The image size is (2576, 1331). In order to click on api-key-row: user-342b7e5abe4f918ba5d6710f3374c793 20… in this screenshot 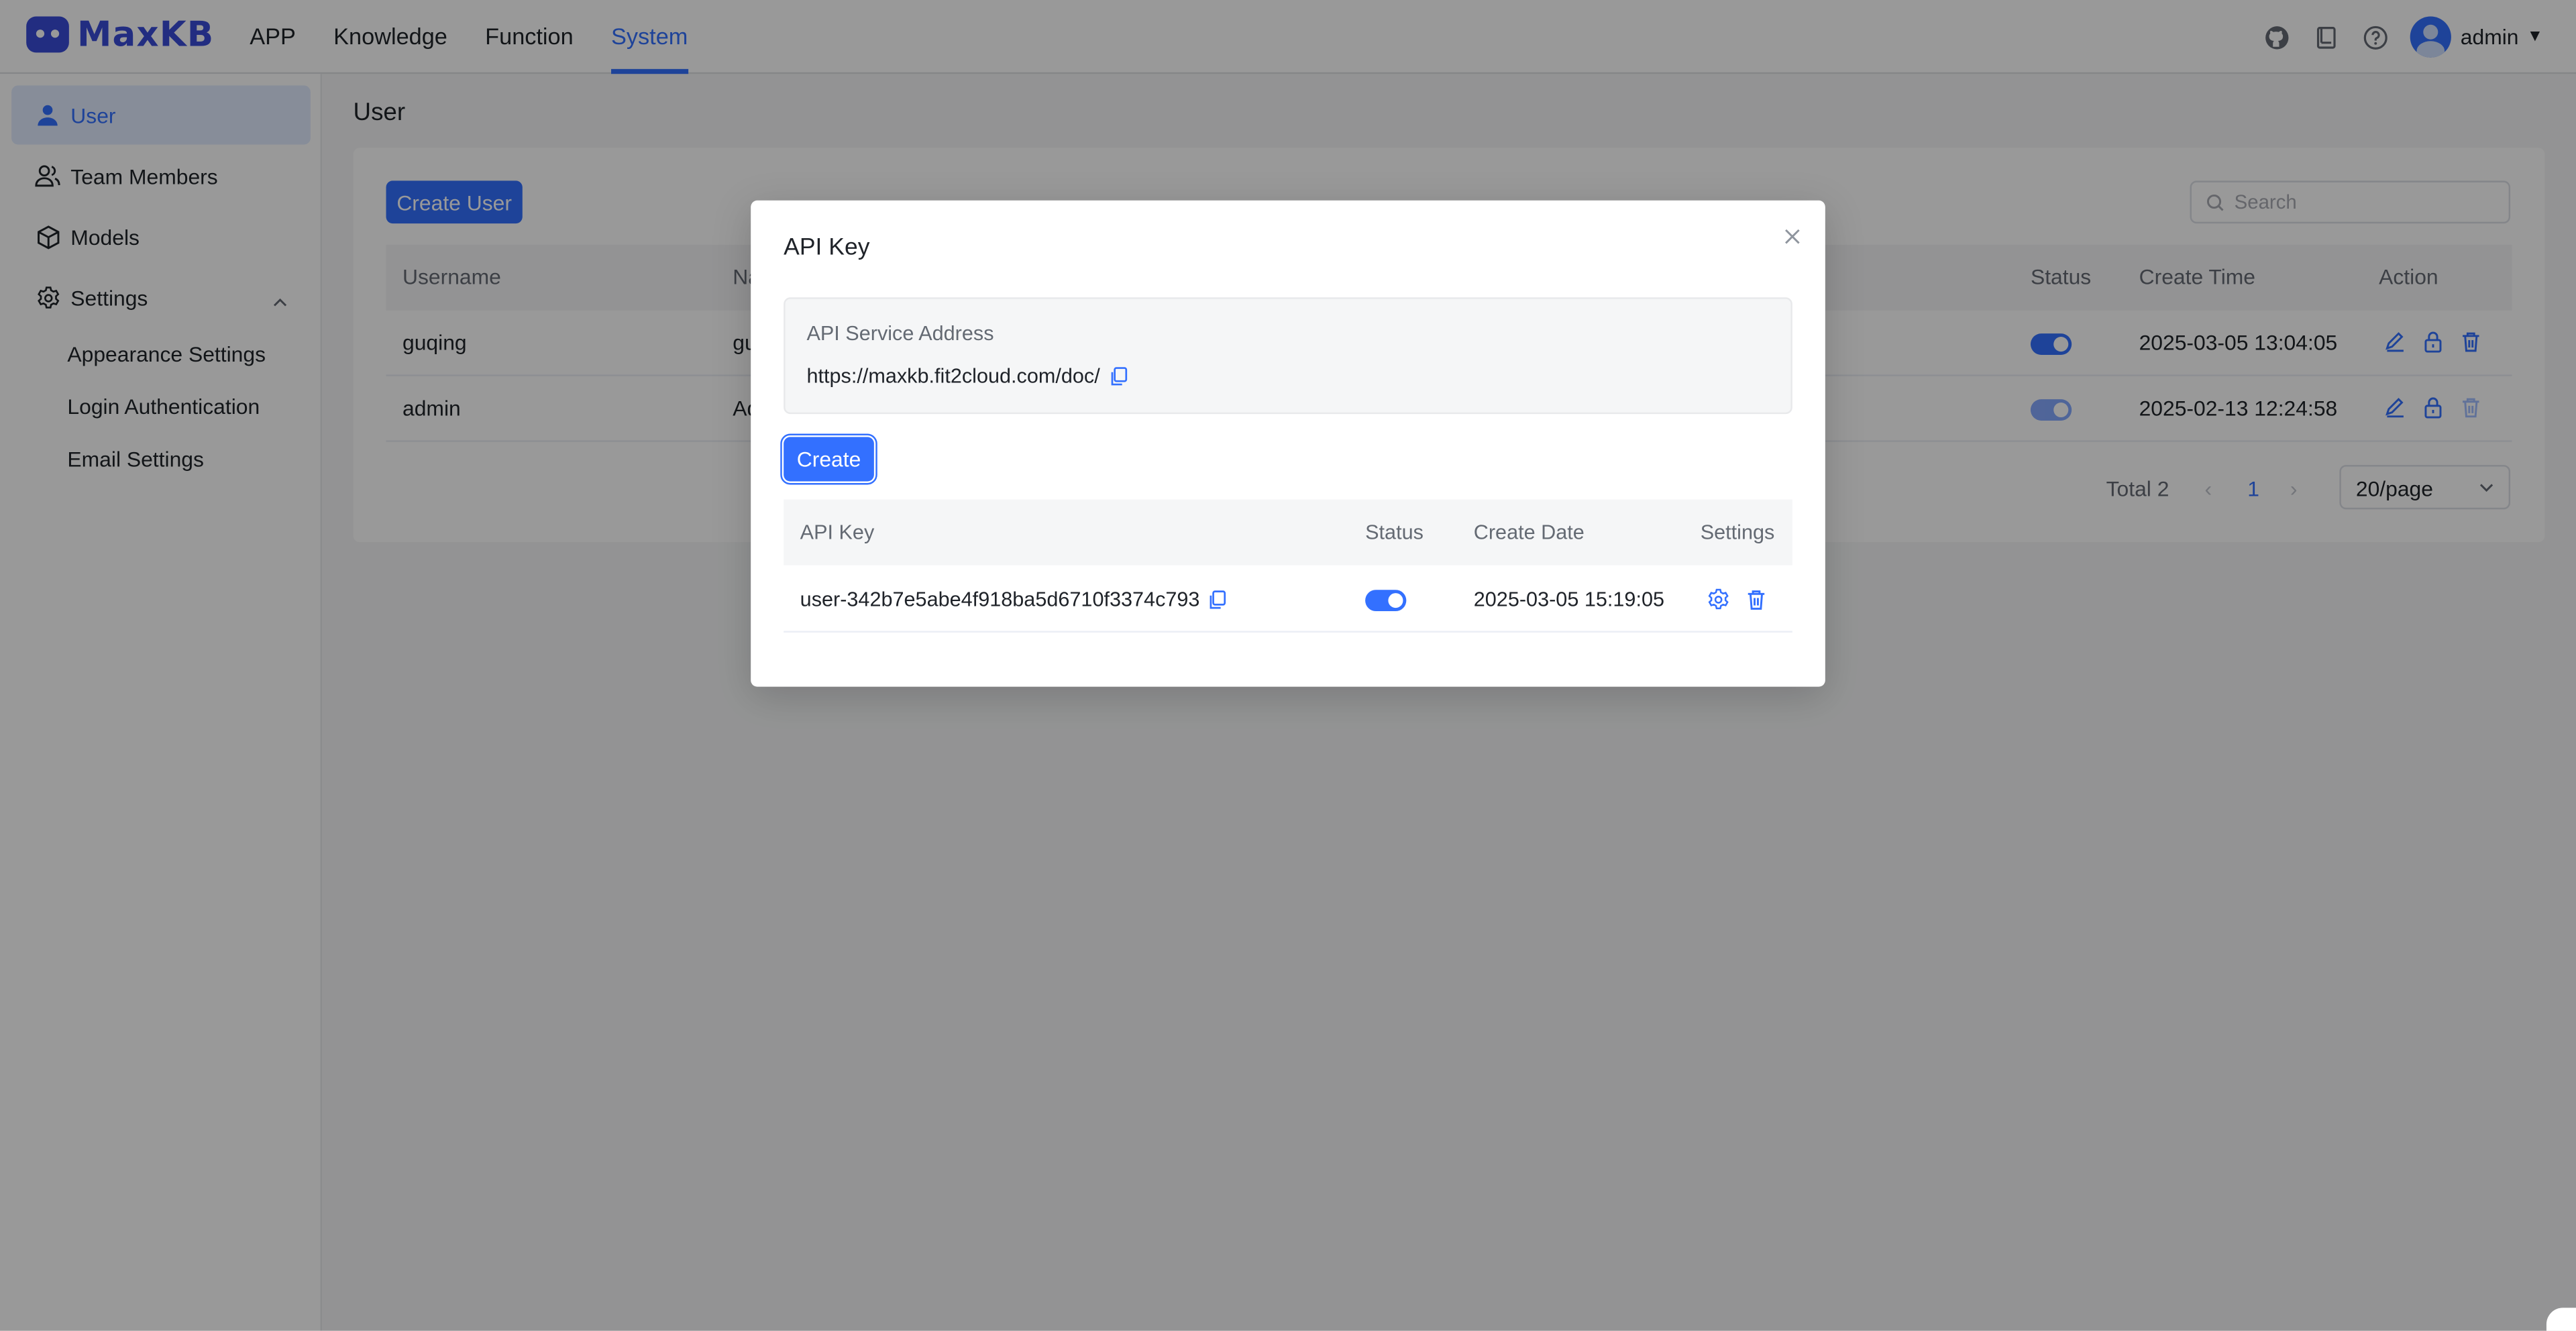, I will do `click(1288, 599)`.